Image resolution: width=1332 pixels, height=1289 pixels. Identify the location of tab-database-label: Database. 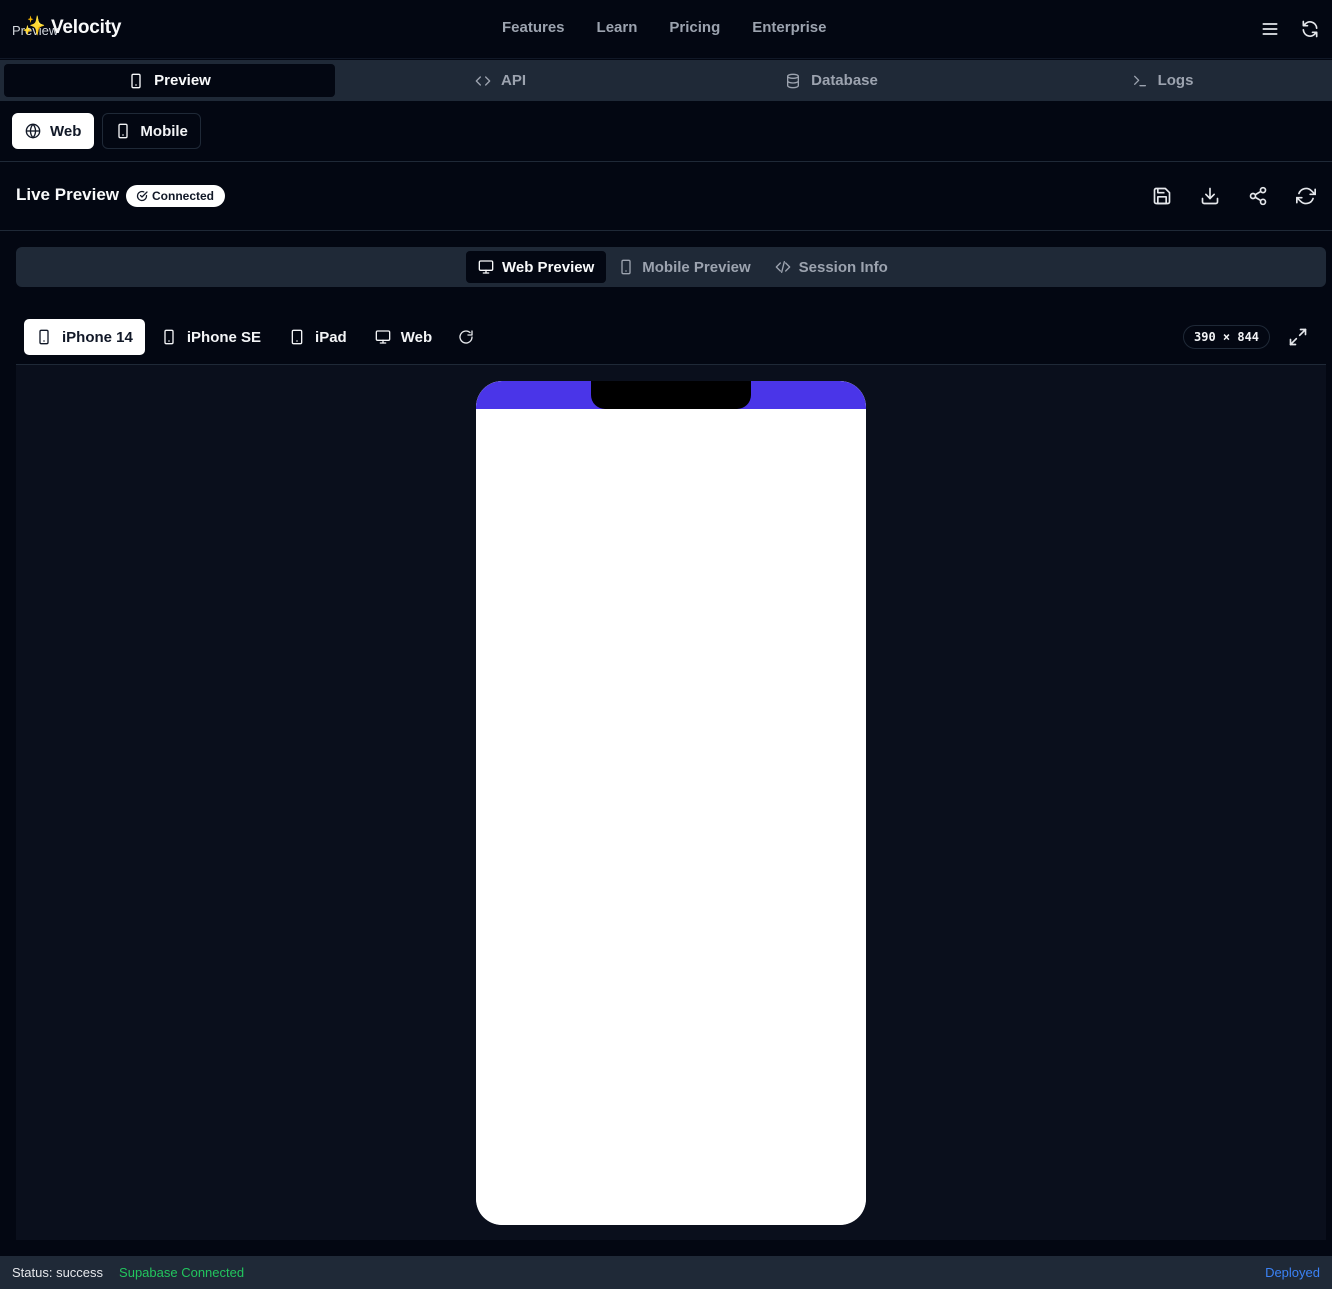
(844, 80).